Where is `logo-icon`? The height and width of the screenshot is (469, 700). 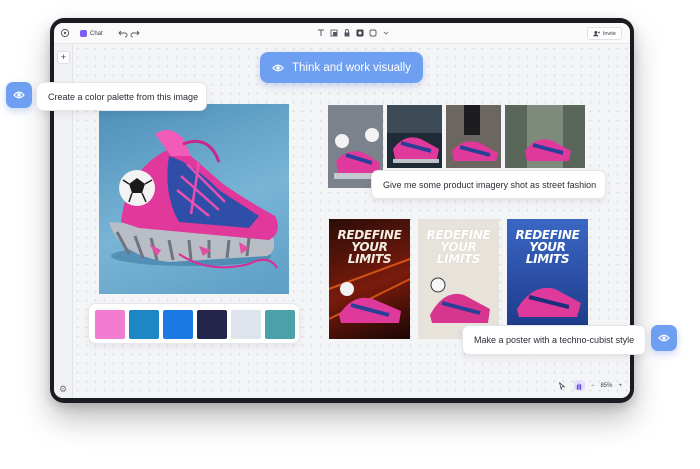 logo-icon is located at coordinates (65, 33).